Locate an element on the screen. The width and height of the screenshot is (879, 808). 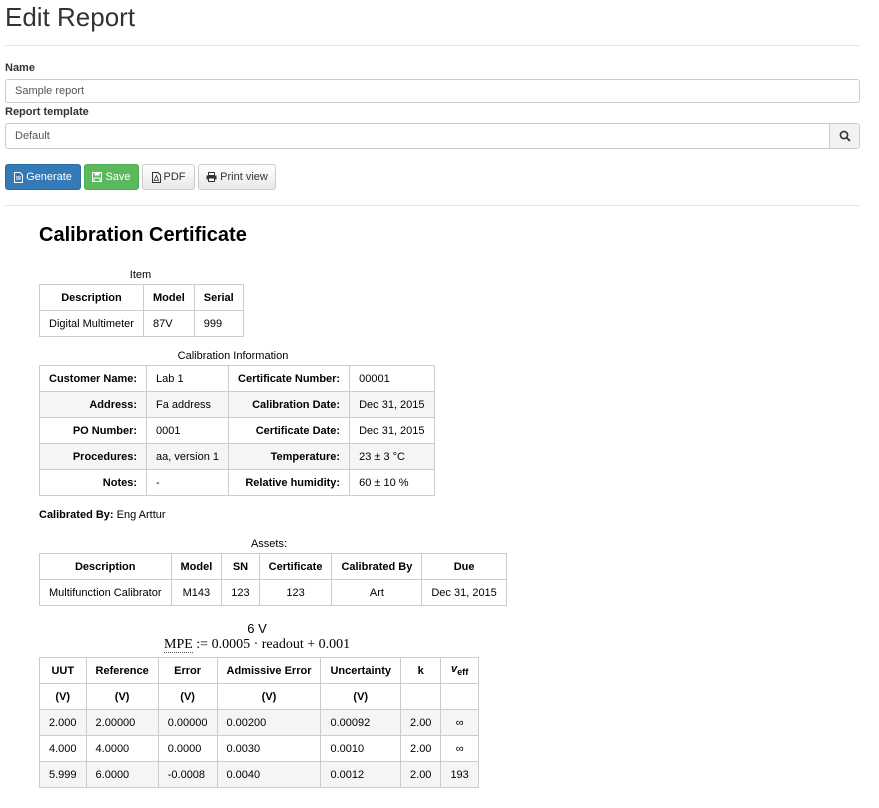
item-header-model: Model is located at coordinates (168, 297).